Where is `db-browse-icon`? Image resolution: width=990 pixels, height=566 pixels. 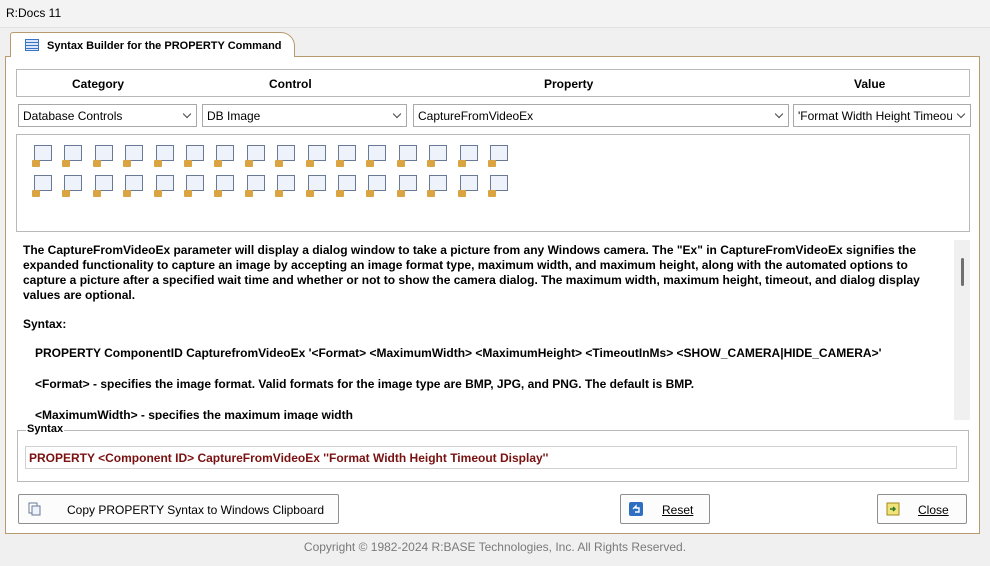
db-browse-icon is located at coordinates (439, 185).